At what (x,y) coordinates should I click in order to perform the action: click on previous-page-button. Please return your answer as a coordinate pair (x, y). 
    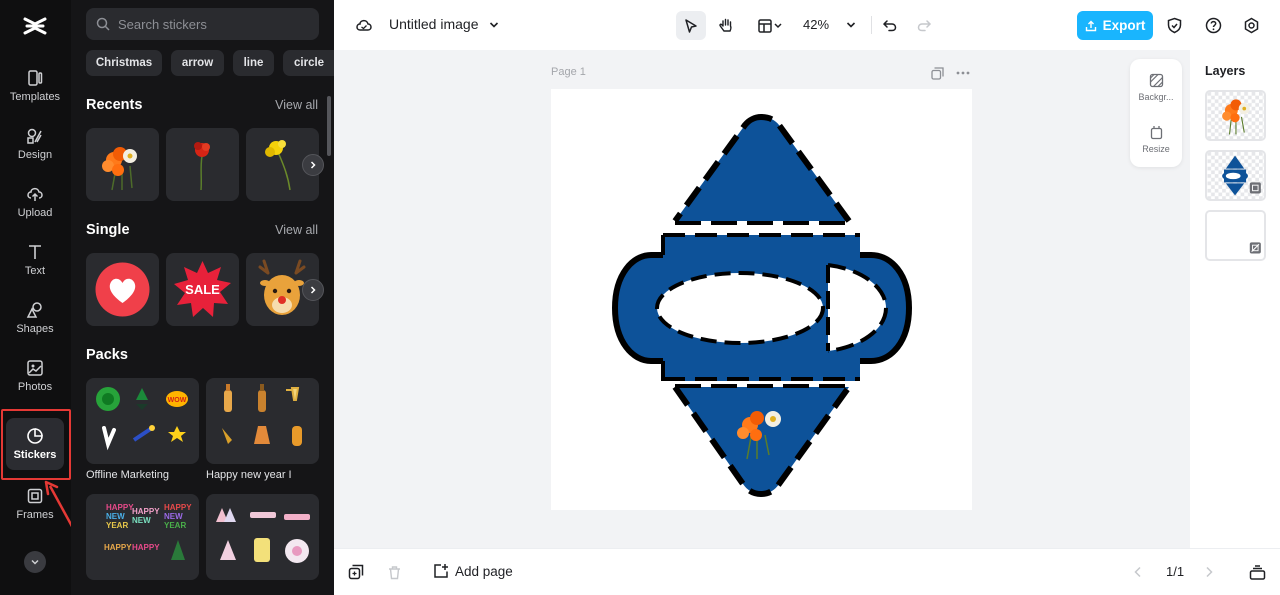
    Looking at the image, I should click on (1138, 572).